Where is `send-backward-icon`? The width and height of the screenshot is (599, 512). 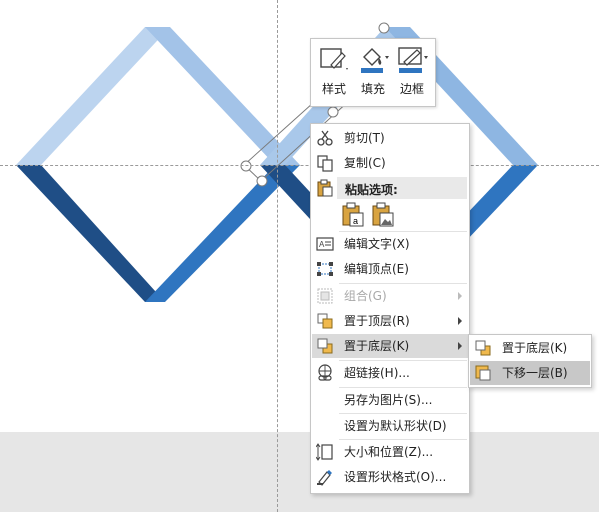
send-backward-icon is located at coordinates (483, 373).